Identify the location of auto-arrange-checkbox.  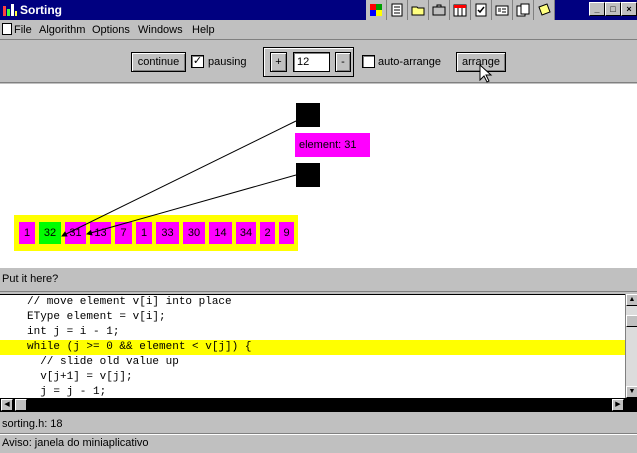
(368, 61).